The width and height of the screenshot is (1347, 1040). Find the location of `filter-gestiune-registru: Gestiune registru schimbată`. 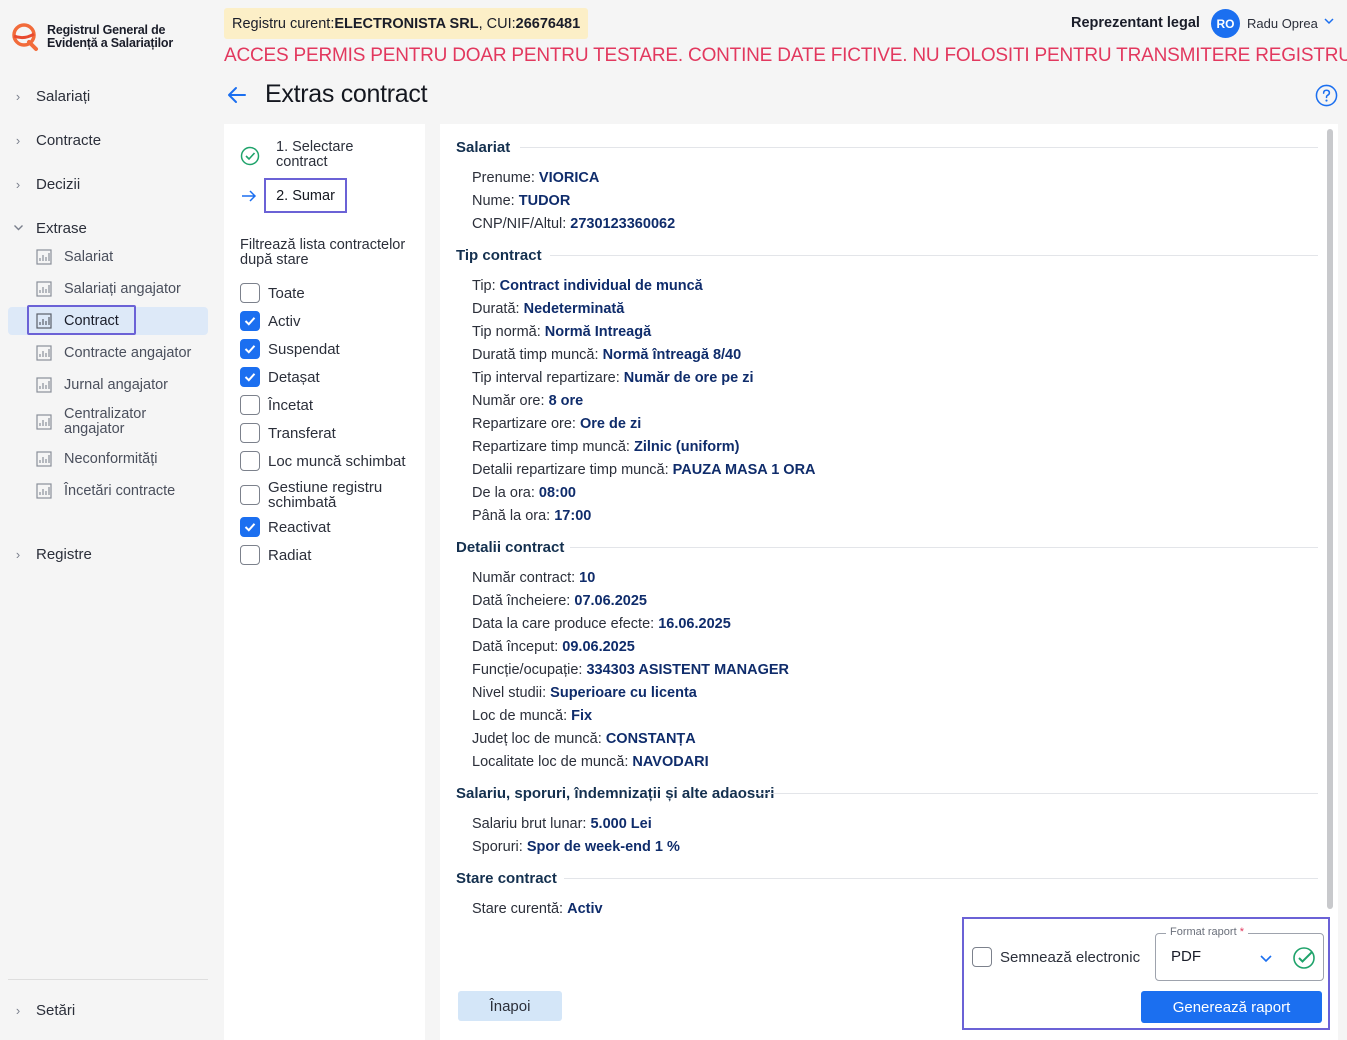

filter-gestiune-registru: Gestiune registru schimbată is located at coordinates (319, 495).